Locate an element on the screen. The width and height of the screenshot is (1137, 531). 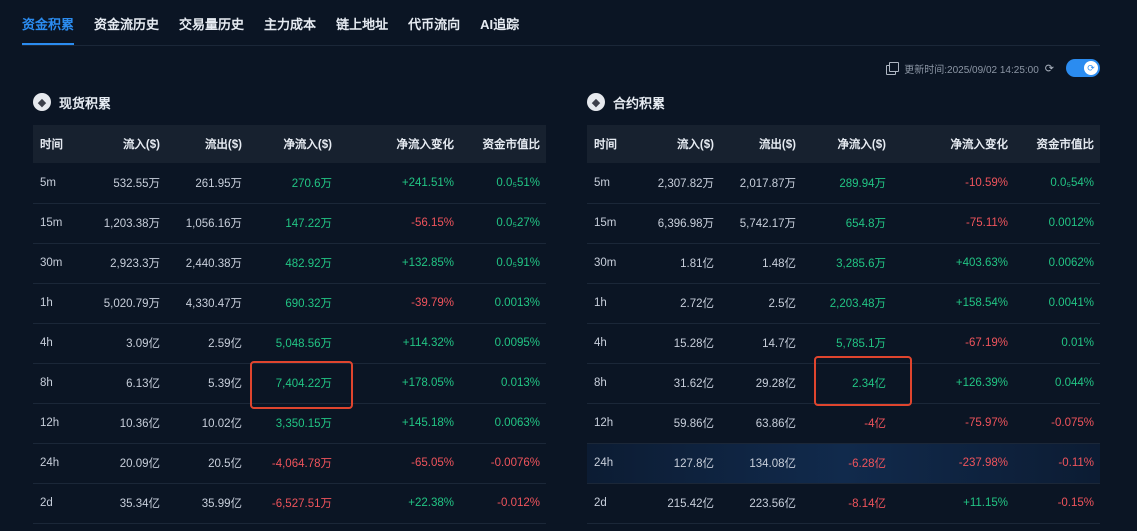
cell-outflow: 2,017.87万 is located at coordinates (767, 183).